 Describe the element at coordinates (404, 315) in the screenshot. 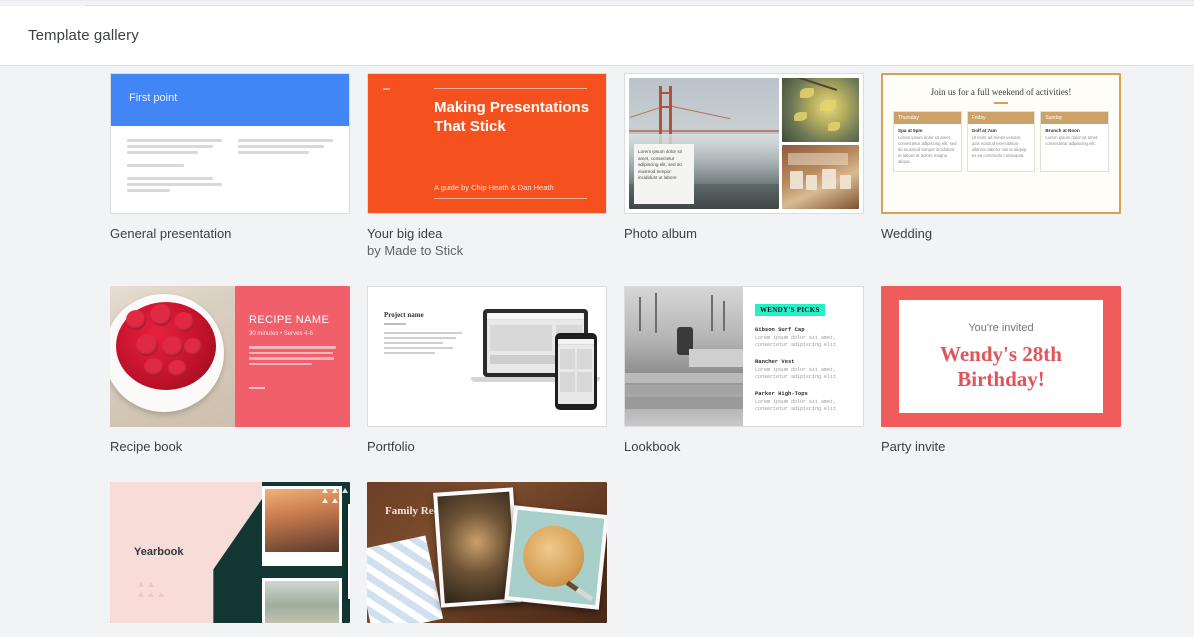

I see `slide-title-text: Project name` at that location.